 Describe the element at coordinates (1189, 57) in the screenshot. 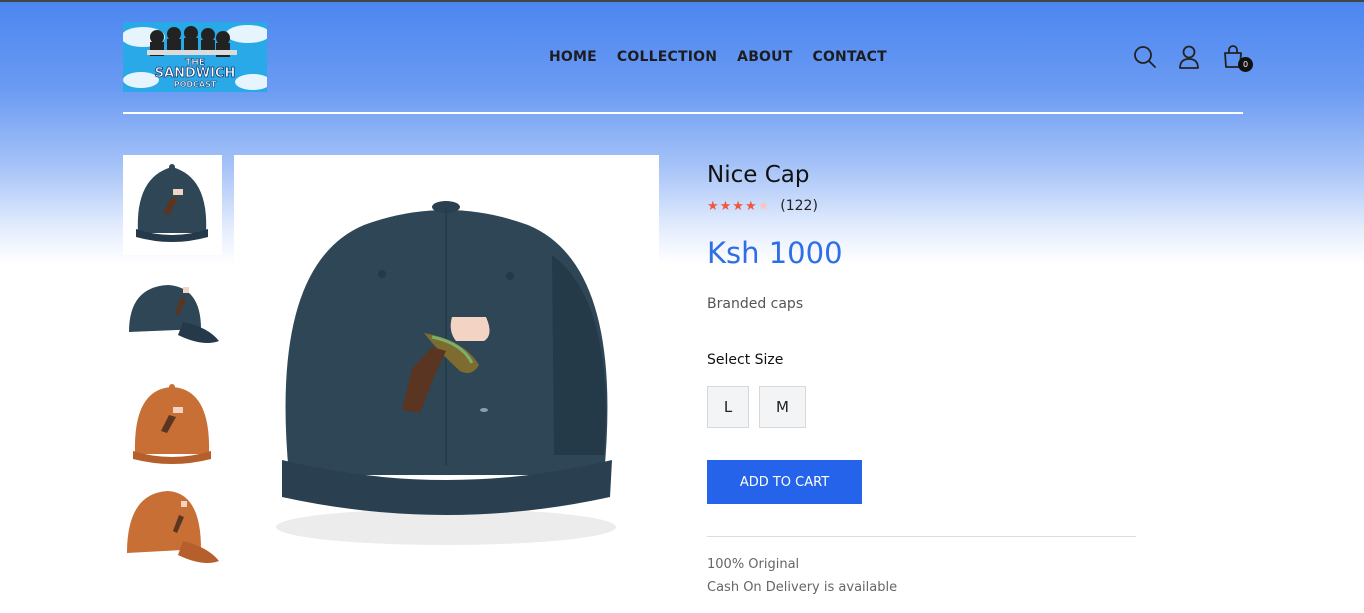

I see `user-icon` at that location.